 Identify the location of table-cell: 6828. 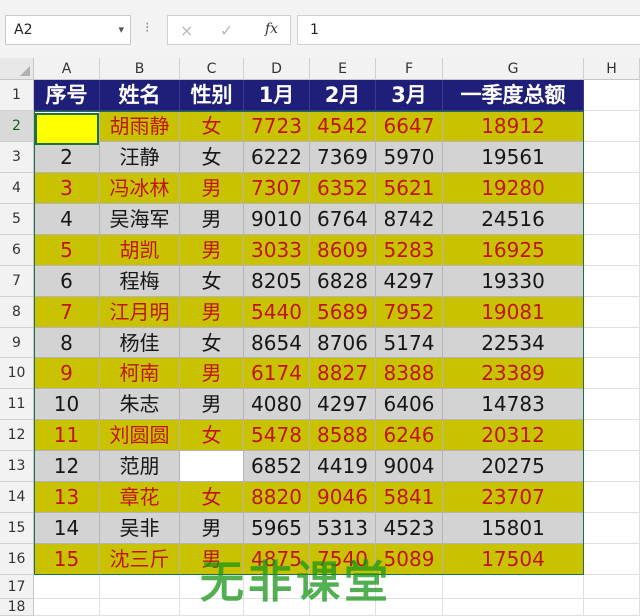
(343, 281).